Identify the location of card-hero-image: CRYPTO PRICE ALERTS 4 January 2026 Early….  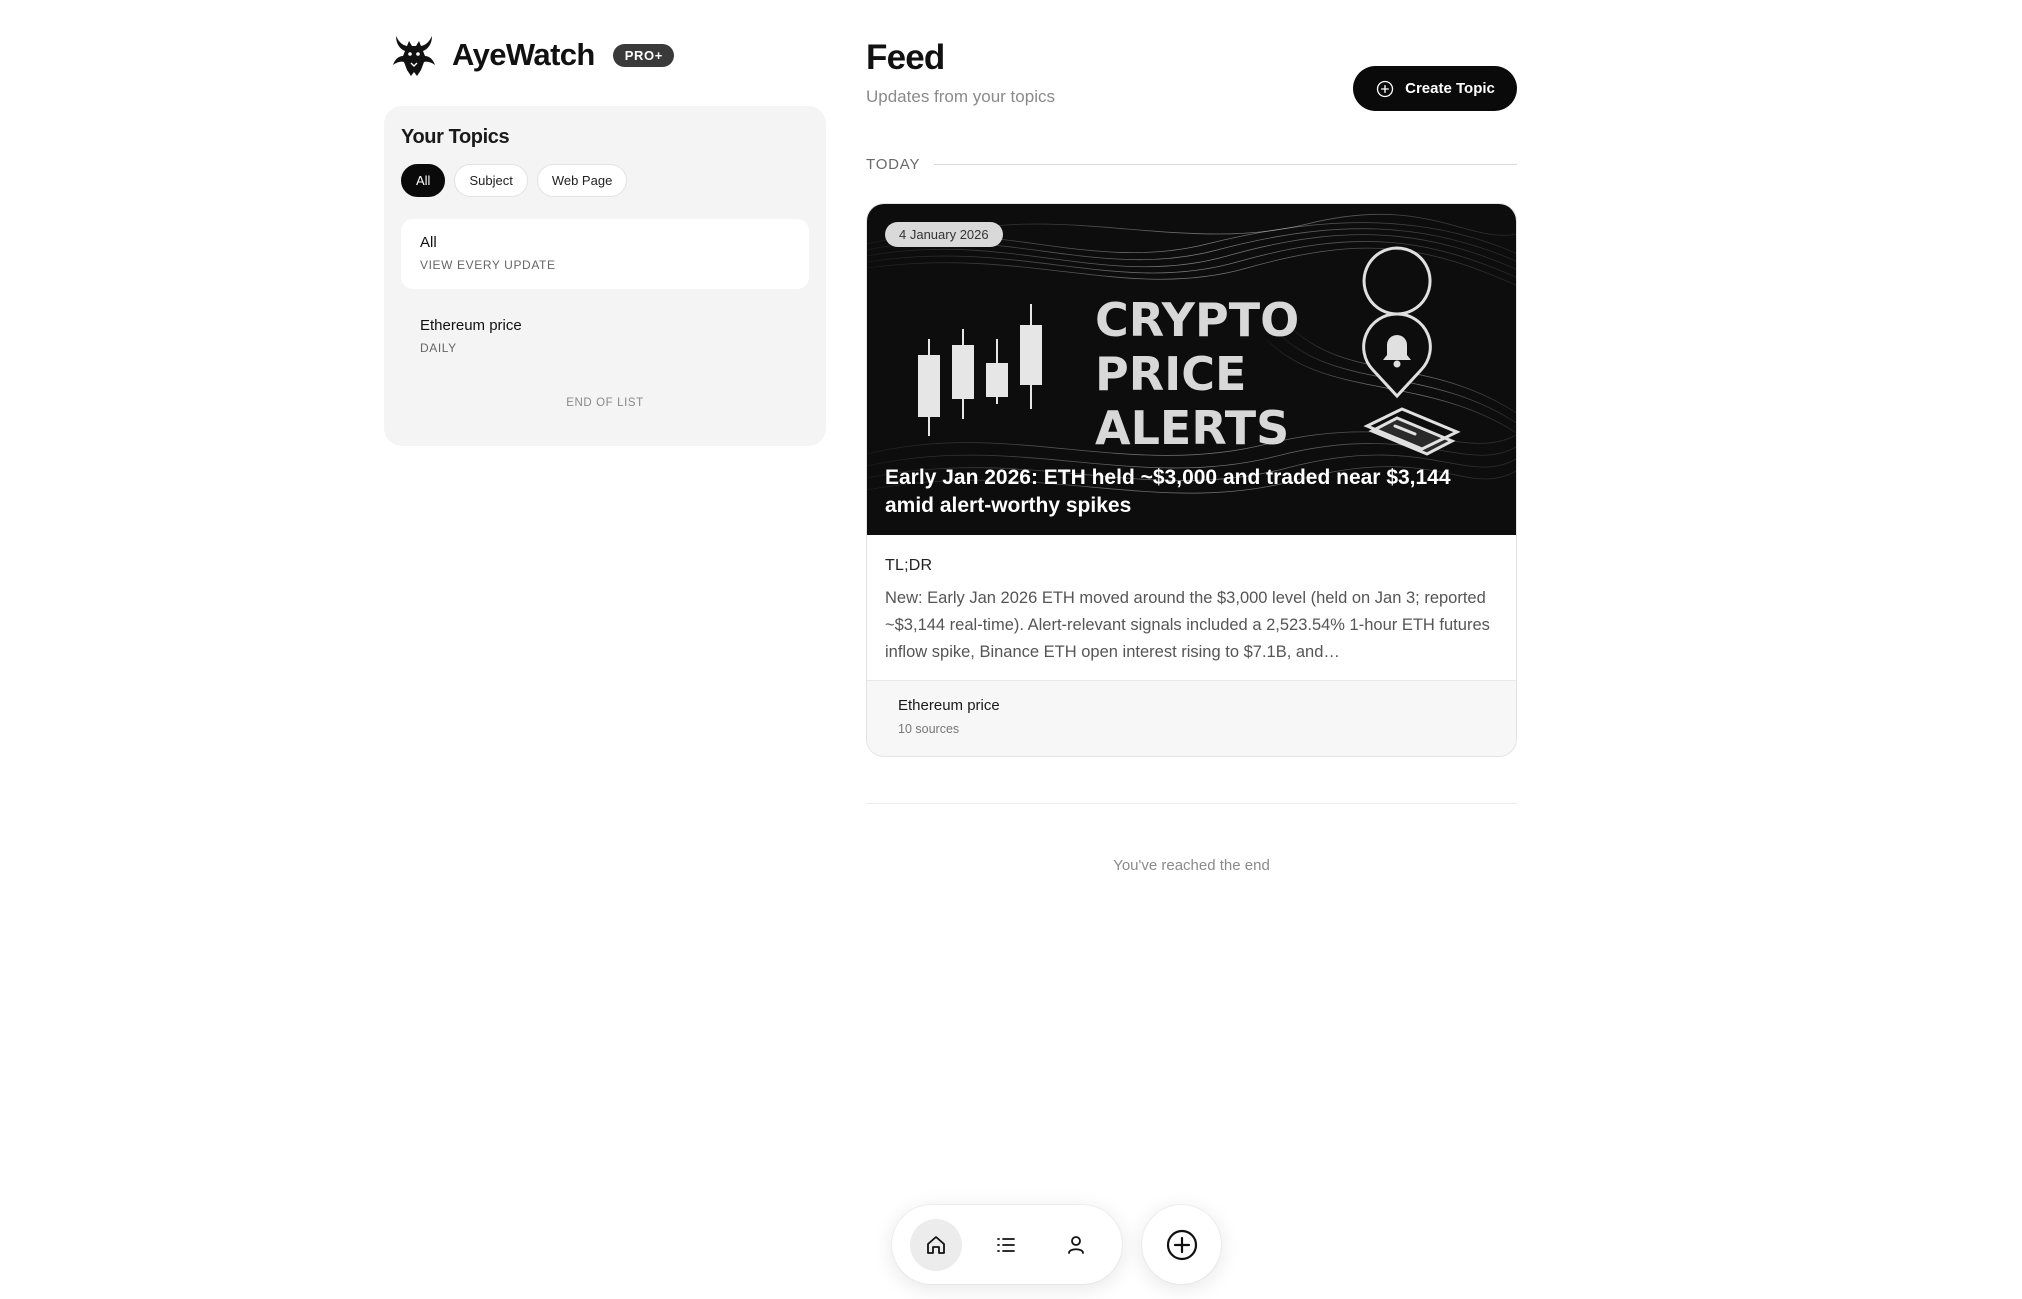
(1191, 369).